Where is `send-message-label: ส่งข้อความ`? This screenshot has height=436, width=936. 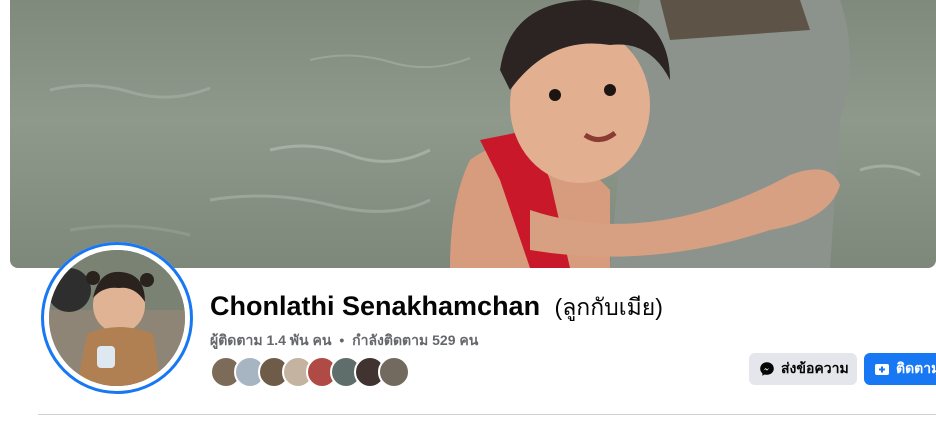
send-message-label: ส่งข้อความ is located at coordinates (815, 368).